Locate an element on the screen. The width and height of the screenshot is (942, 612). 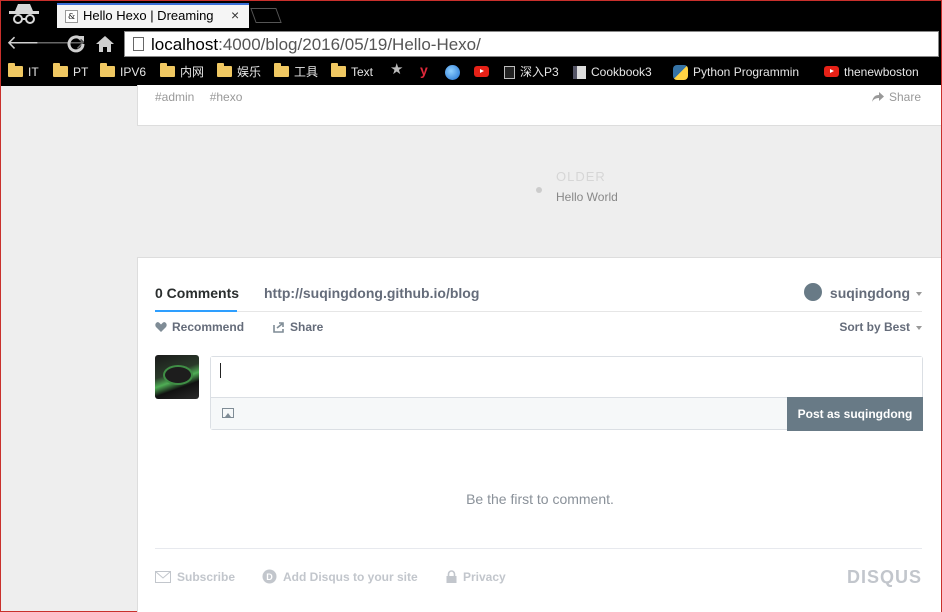
thread-share-button: Share is located at coordinates (298, 327).